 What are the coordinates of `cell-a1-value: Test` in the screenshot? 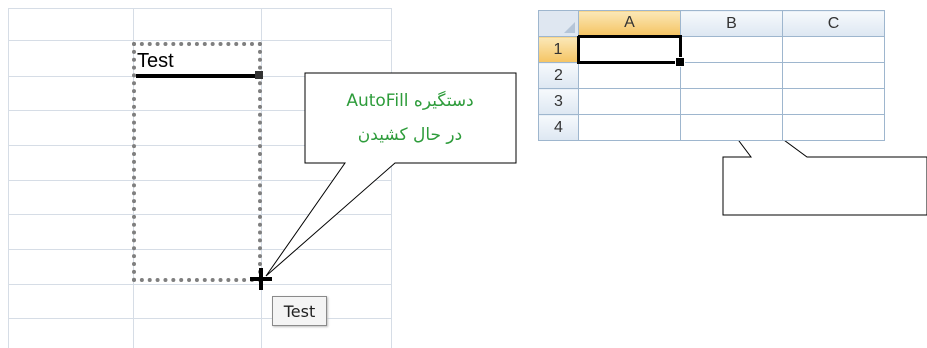 It's located at (155, 61).